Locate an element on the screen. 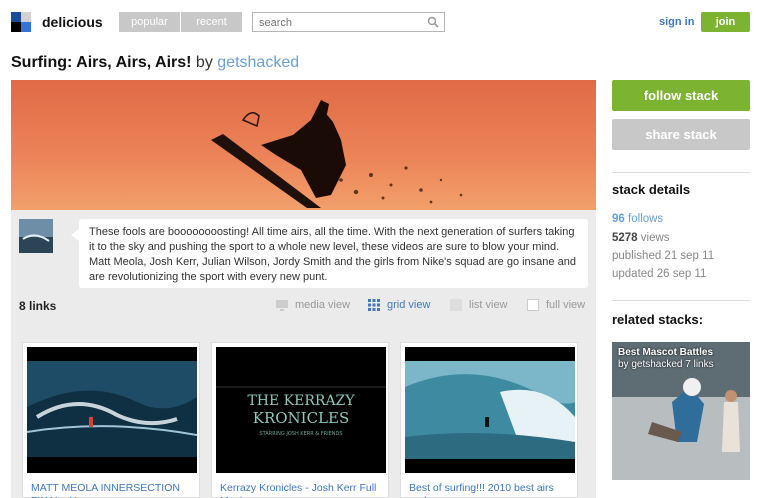 This screenshot has width=778, height=498. related-stack-title: Best Mascot Battles is located at coordinates (665, 352).